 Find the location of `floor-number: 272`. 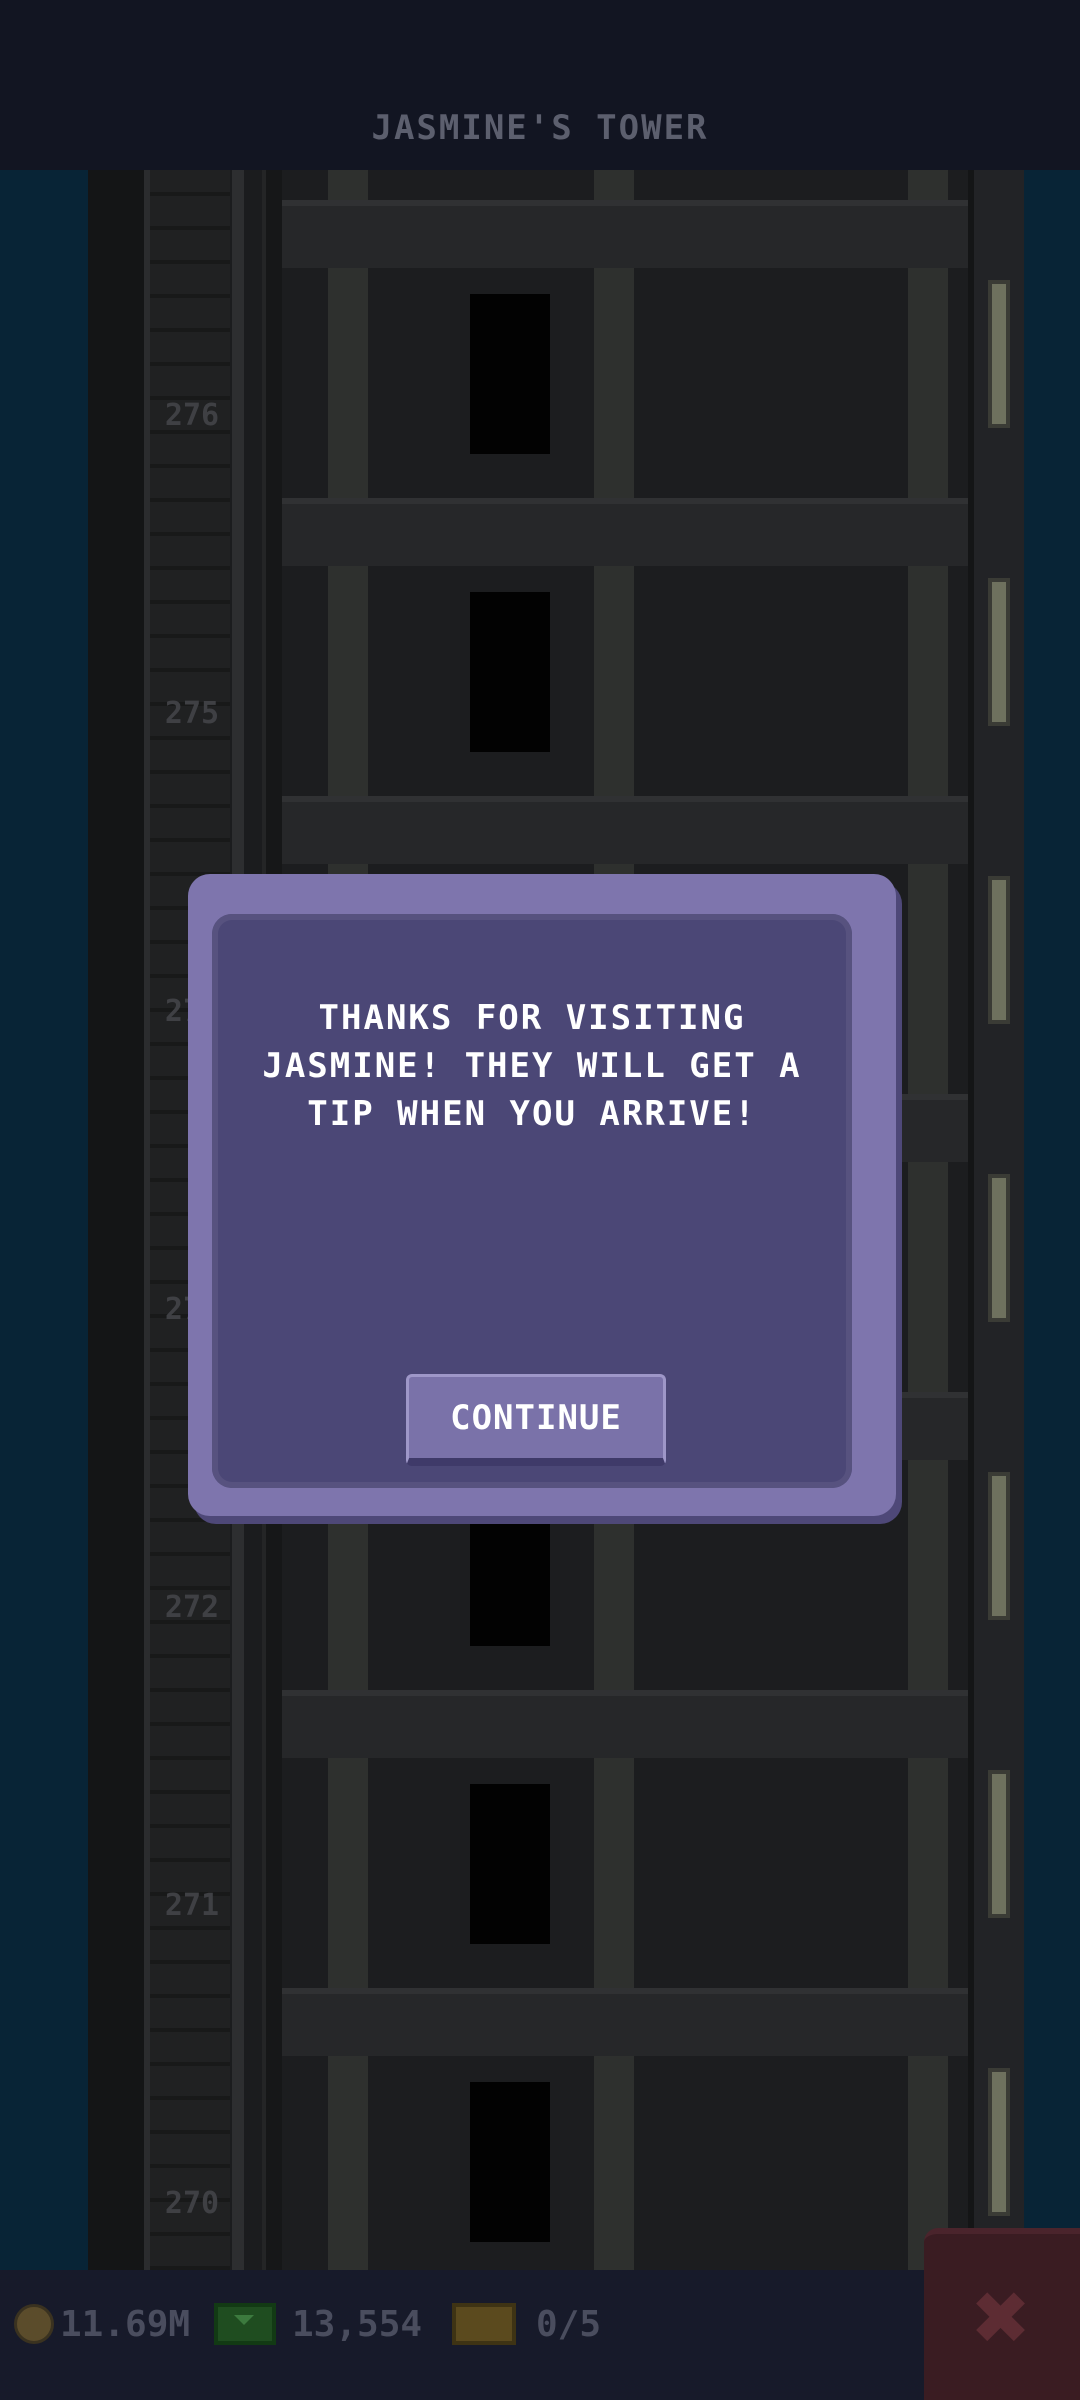

floor-number: 272 is located at coordinates (192, 1607).